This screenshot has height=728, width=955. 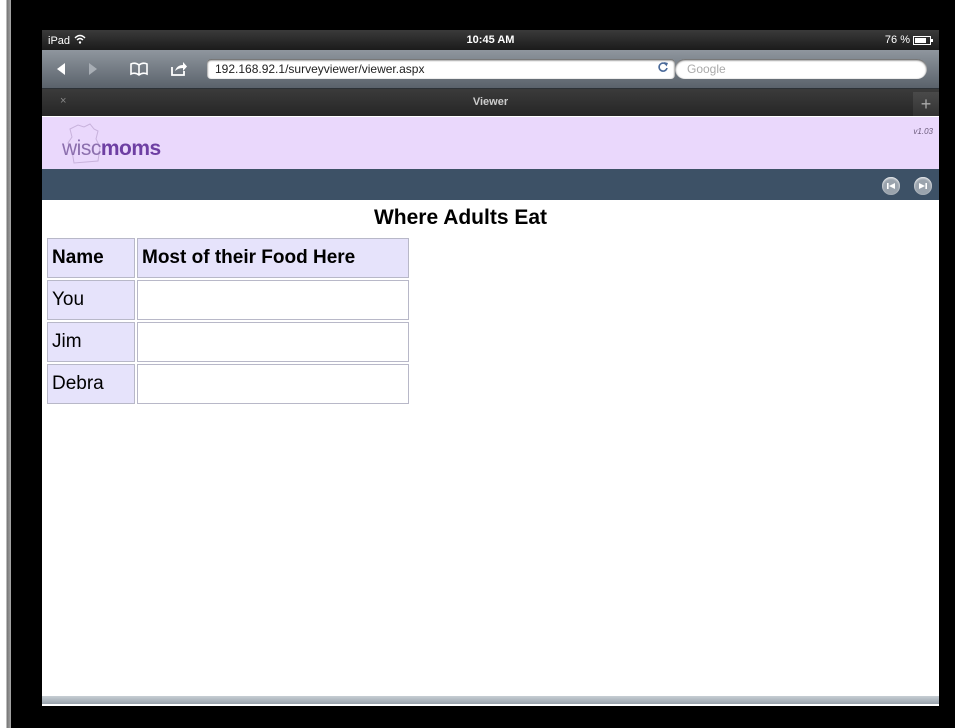 I want to click on nav-strip, so click(x=490, y=184).